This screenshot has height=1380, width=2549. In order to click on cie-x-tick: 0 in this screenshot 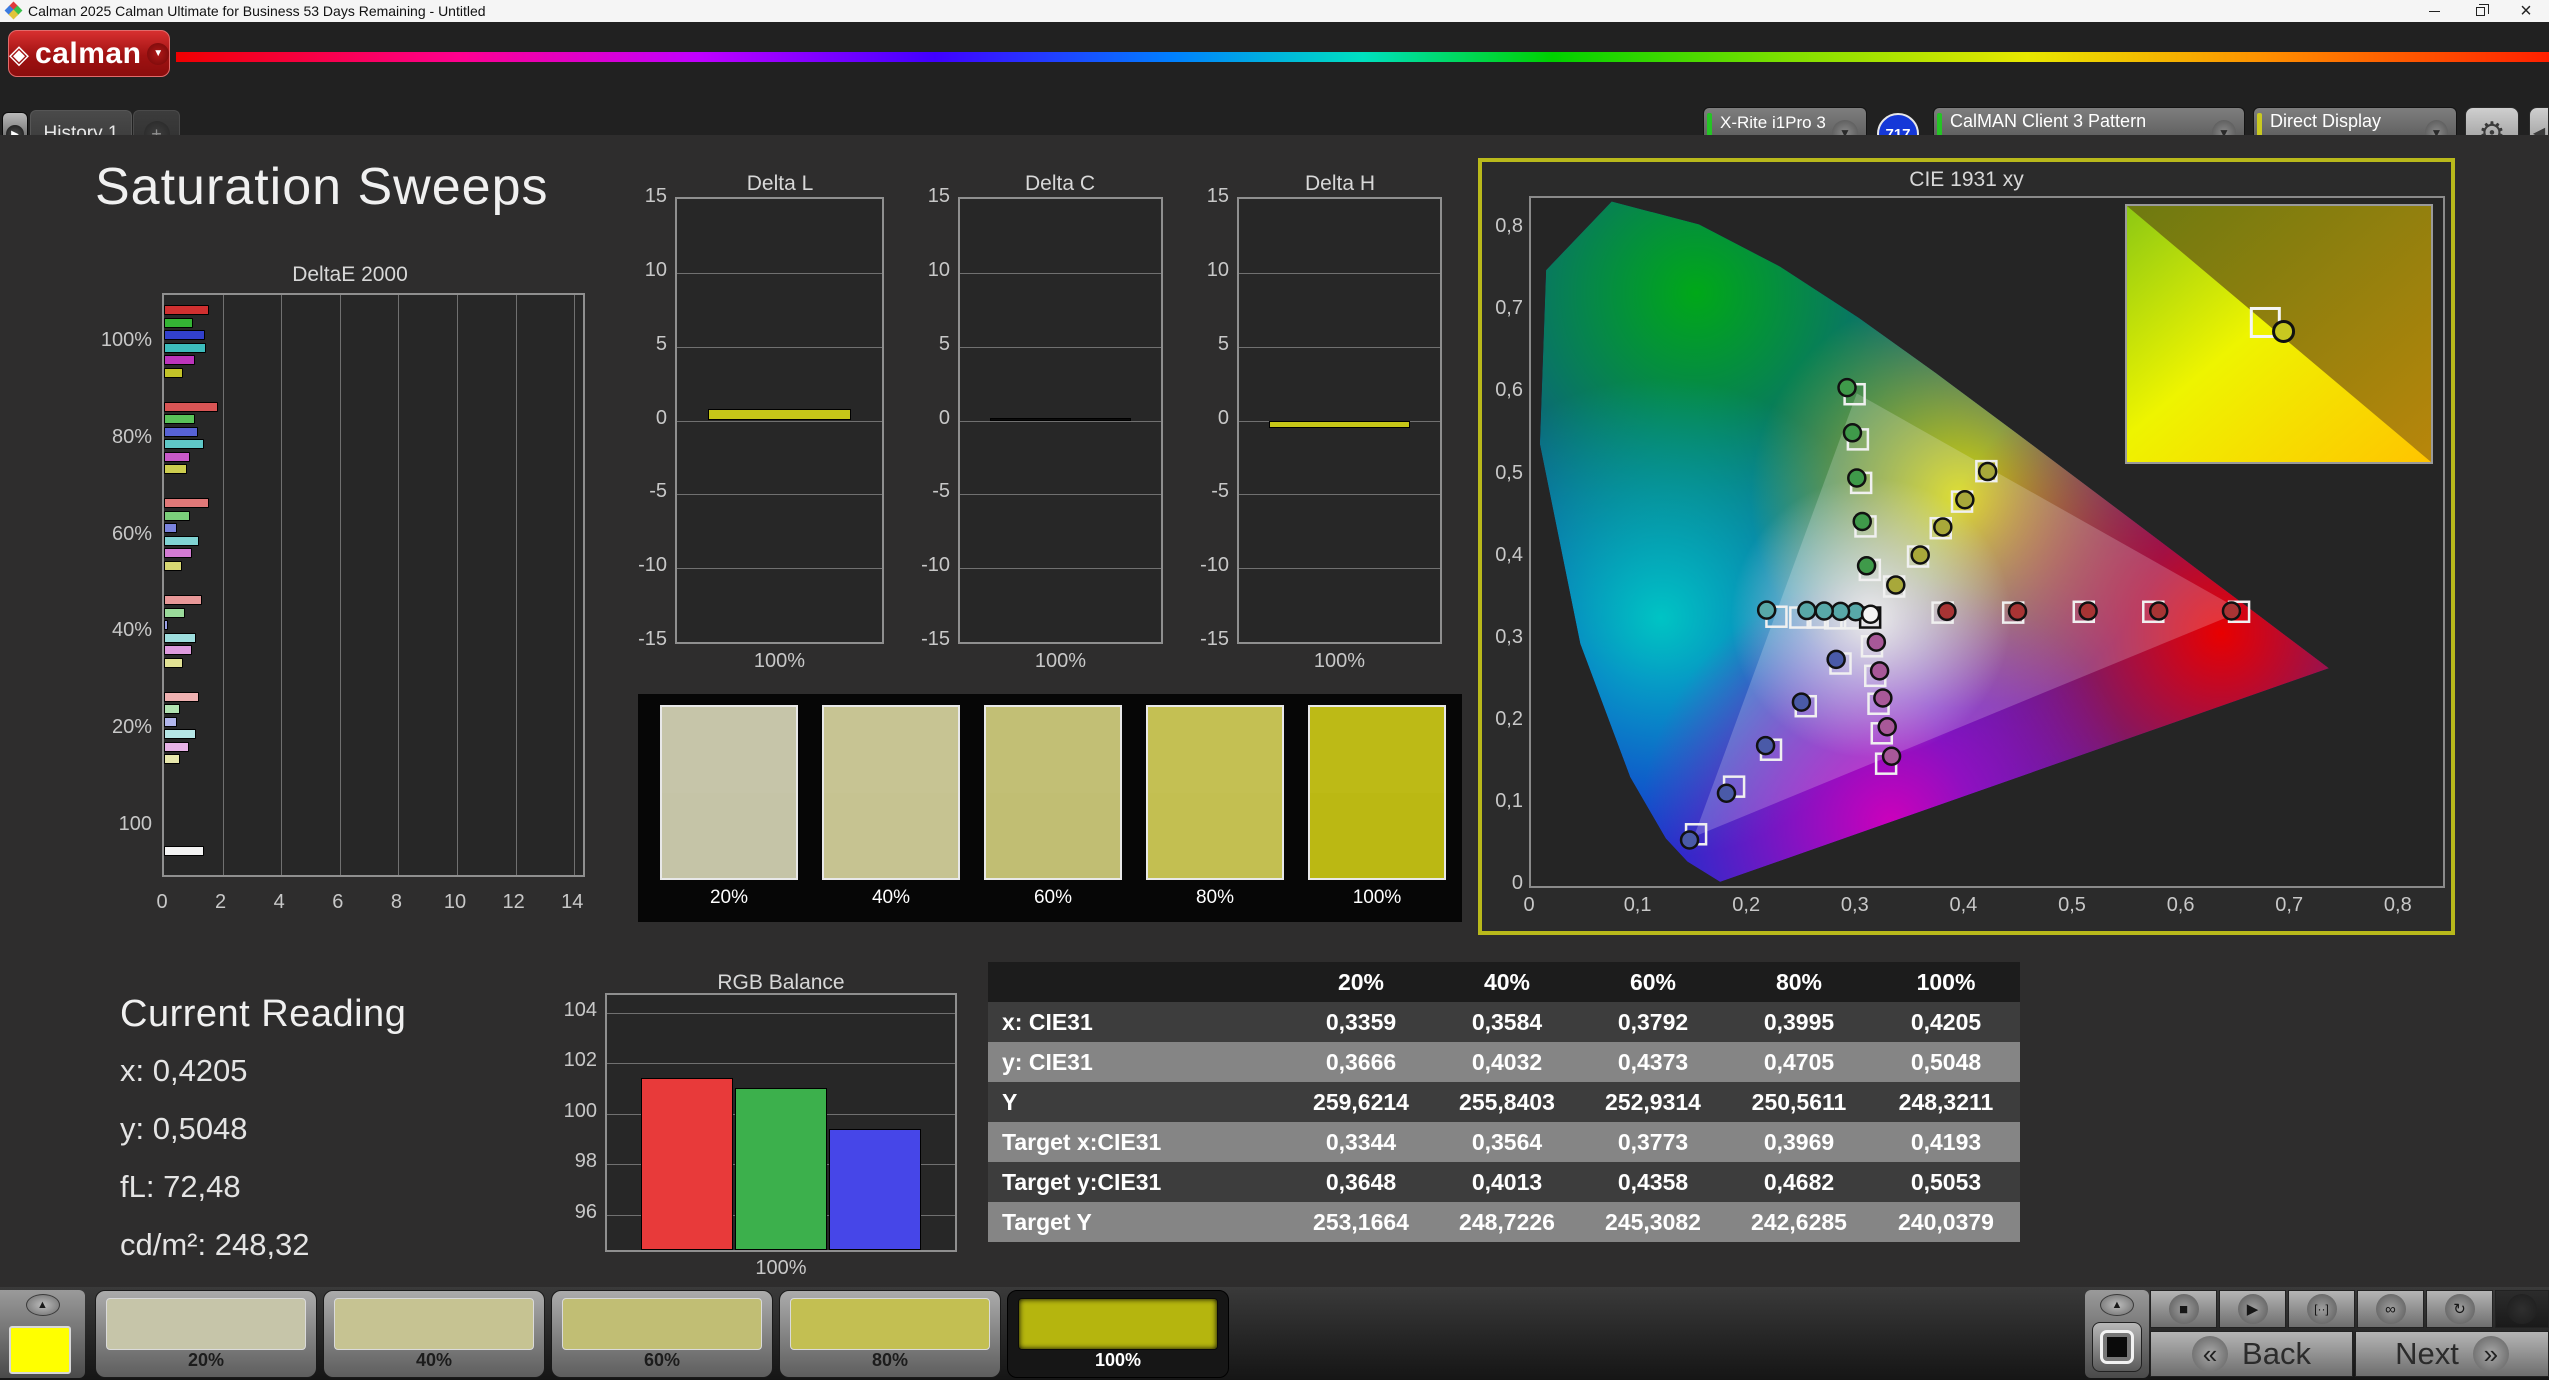, I will do `click(1529, 905)`.